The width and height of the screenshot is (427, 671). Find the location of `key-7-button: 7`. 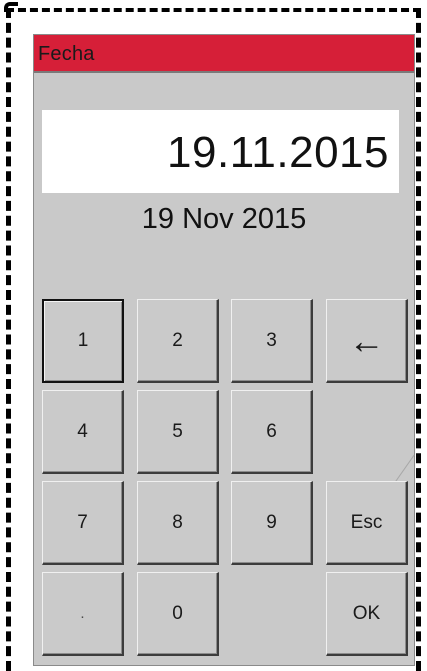

key-7-button: 7 is located at coordinates (83, 523).